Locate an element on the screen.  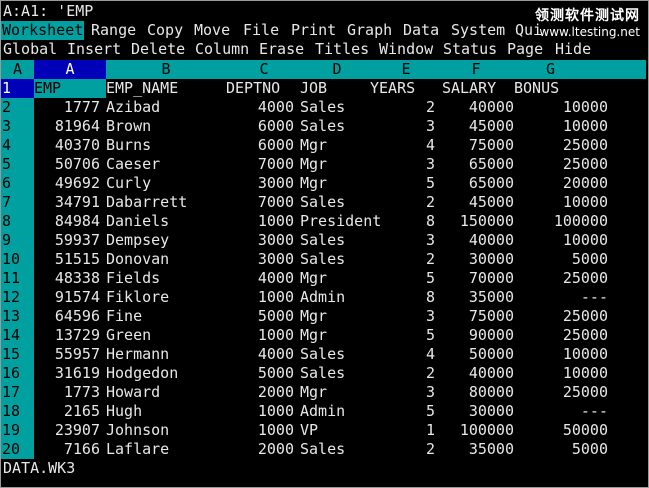
cell-salary: 90000 is located at coordinates (476, 335).